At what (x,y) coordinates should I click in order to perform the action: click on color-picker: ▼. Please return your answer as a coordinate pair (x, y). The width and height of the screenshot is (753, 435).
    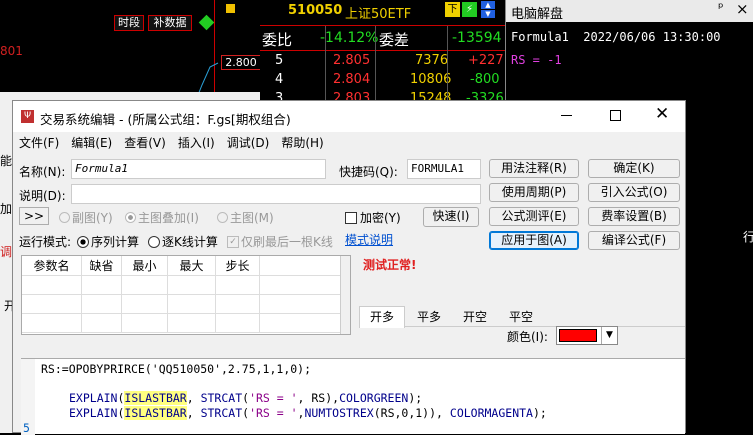
    Looking at the image, I should click on (587, 335).